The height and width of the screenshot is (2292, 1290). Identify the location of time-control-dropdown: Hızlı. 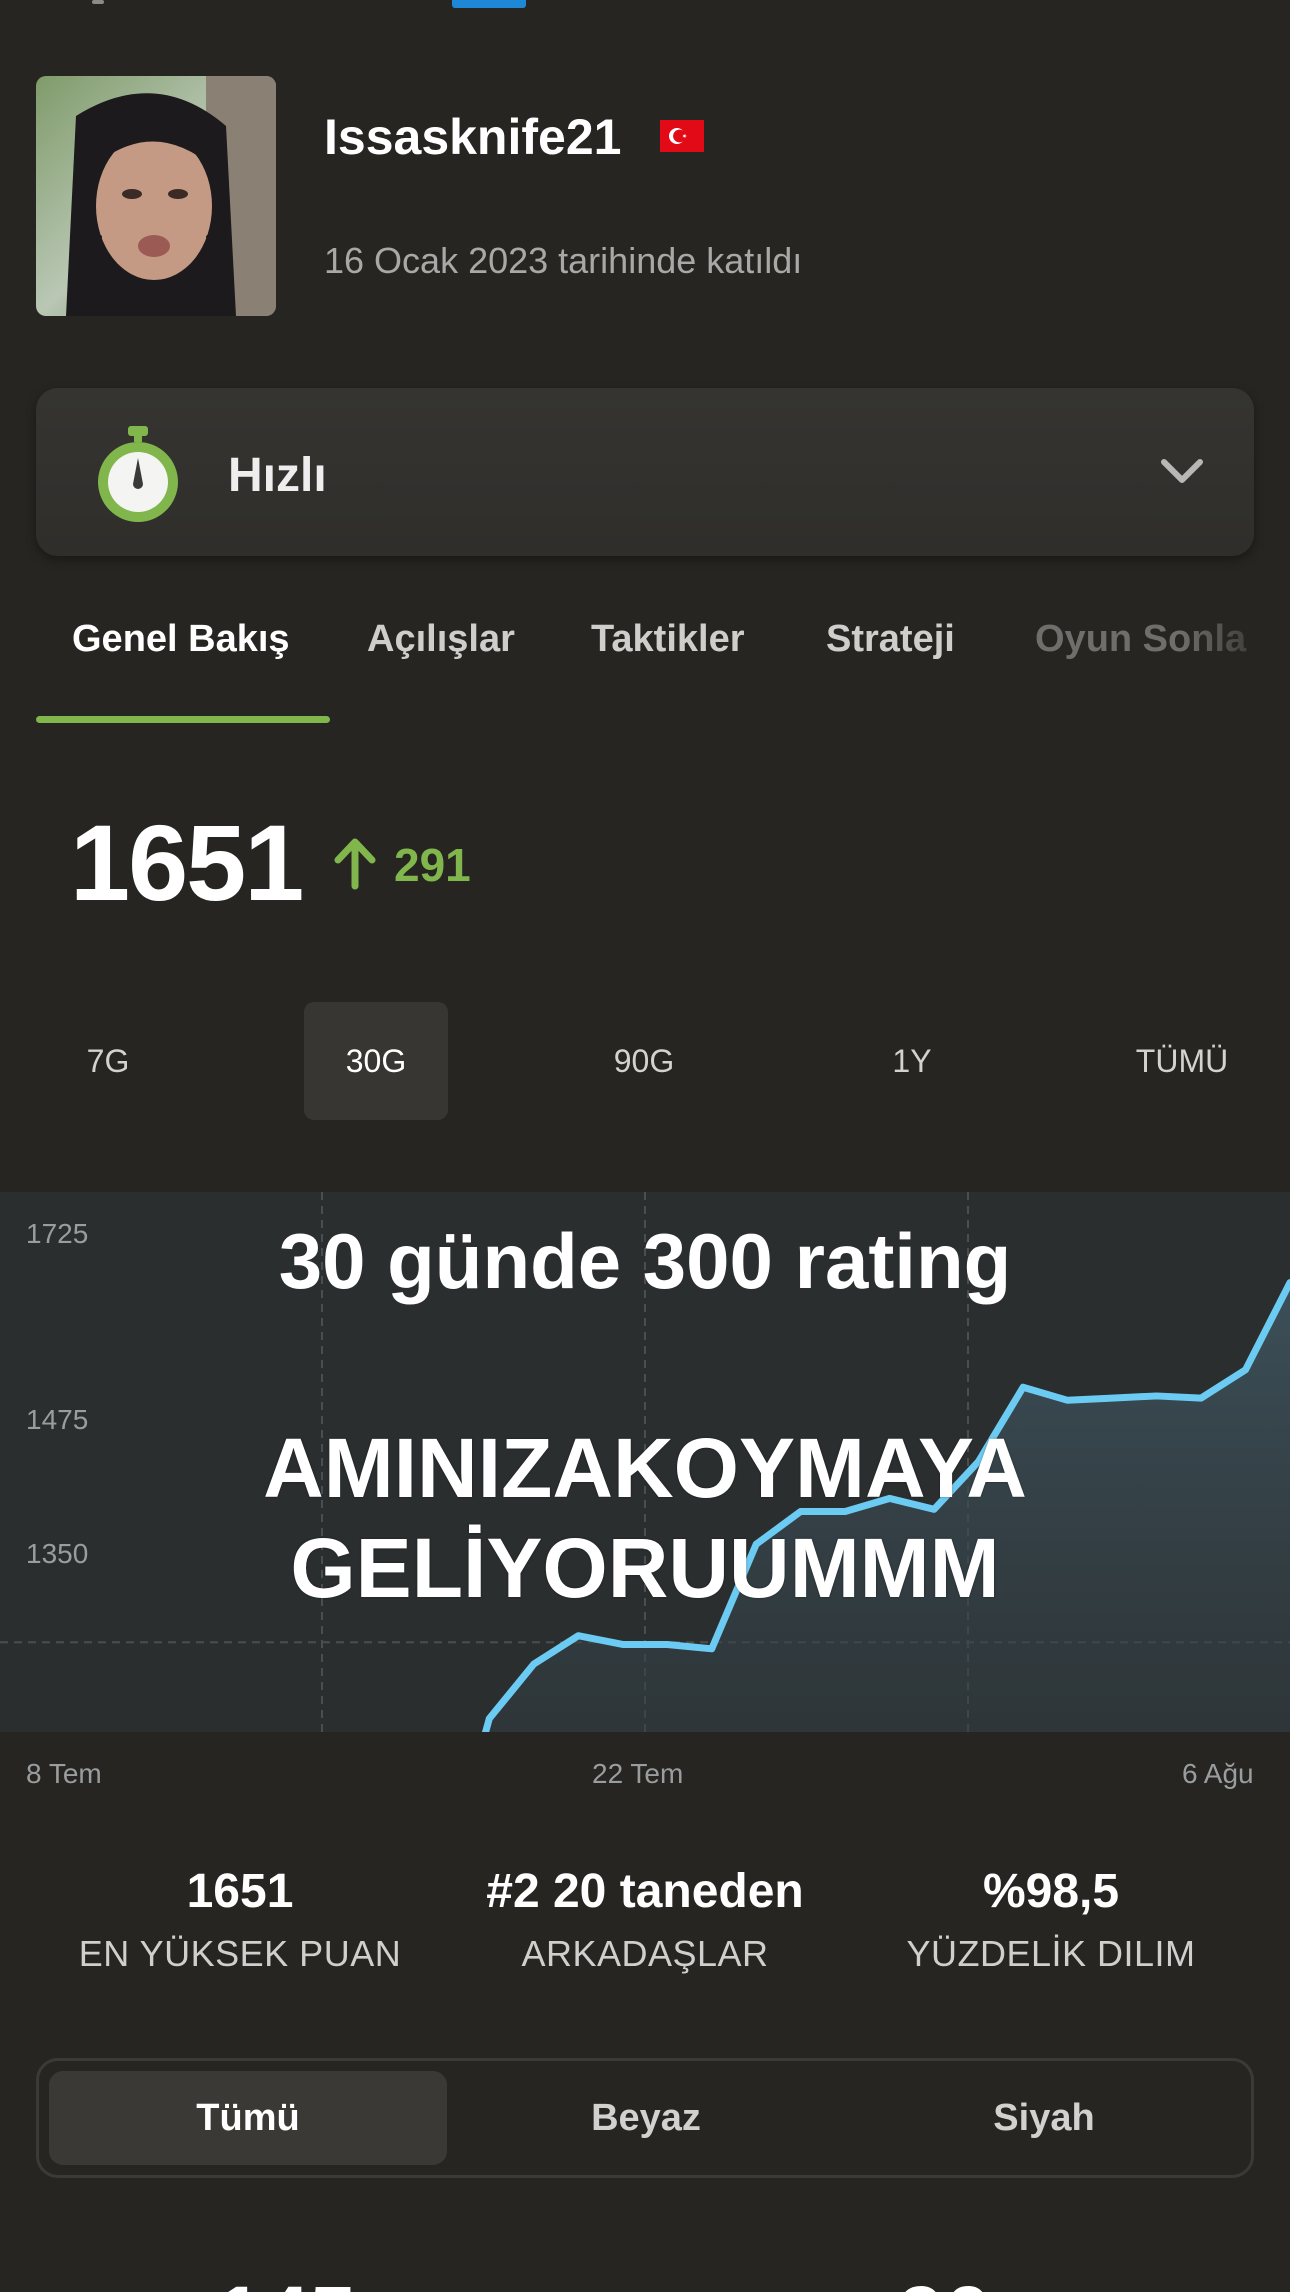
(645, 472).